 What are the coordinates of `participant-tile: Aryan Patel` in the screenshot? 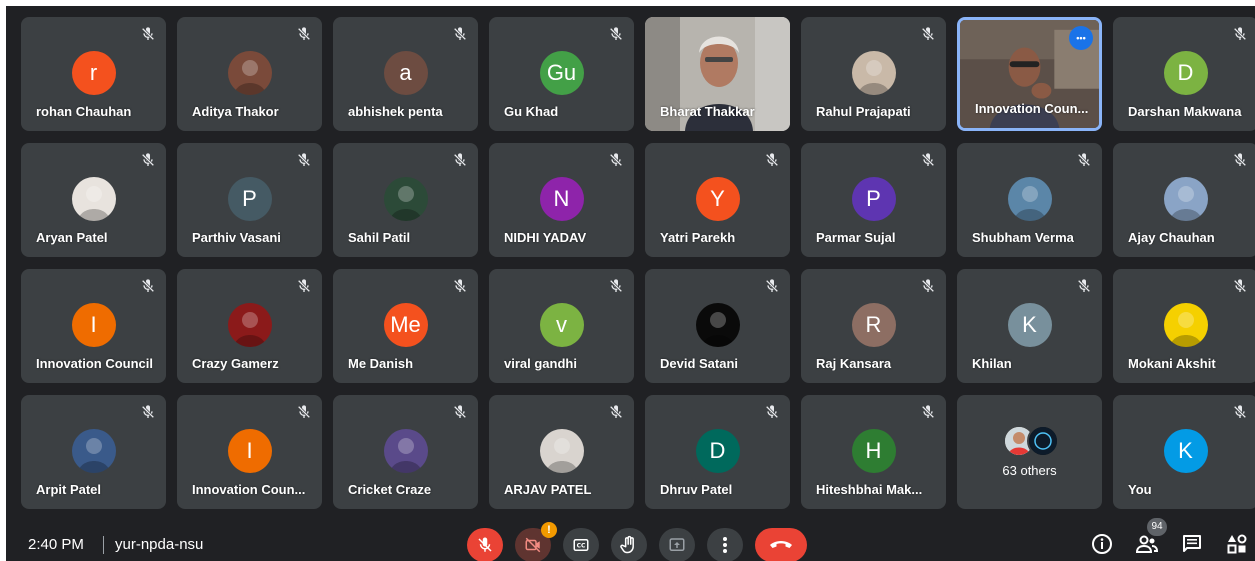 It's located at (93, 200).